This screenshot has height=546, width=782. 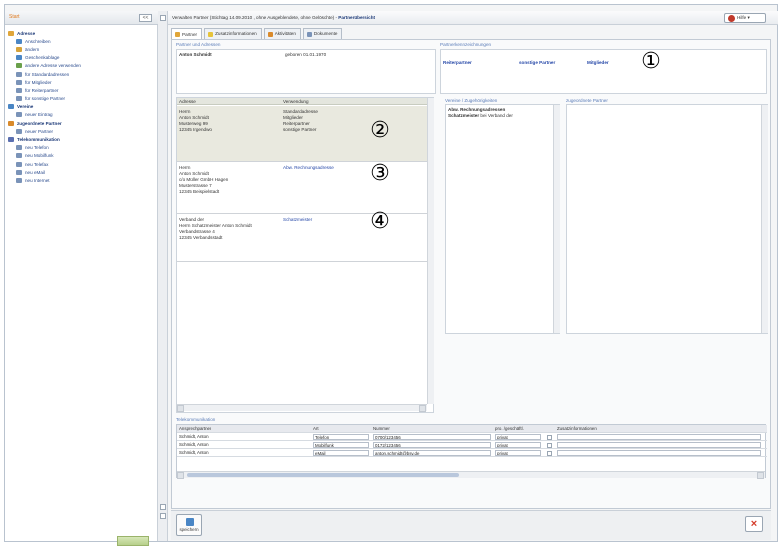 What do you see at coordinates (466, 44) in the screenshot?
I see `kennz-section-title: Partnerkennzeichnungen` at bounding box center [466, 44].